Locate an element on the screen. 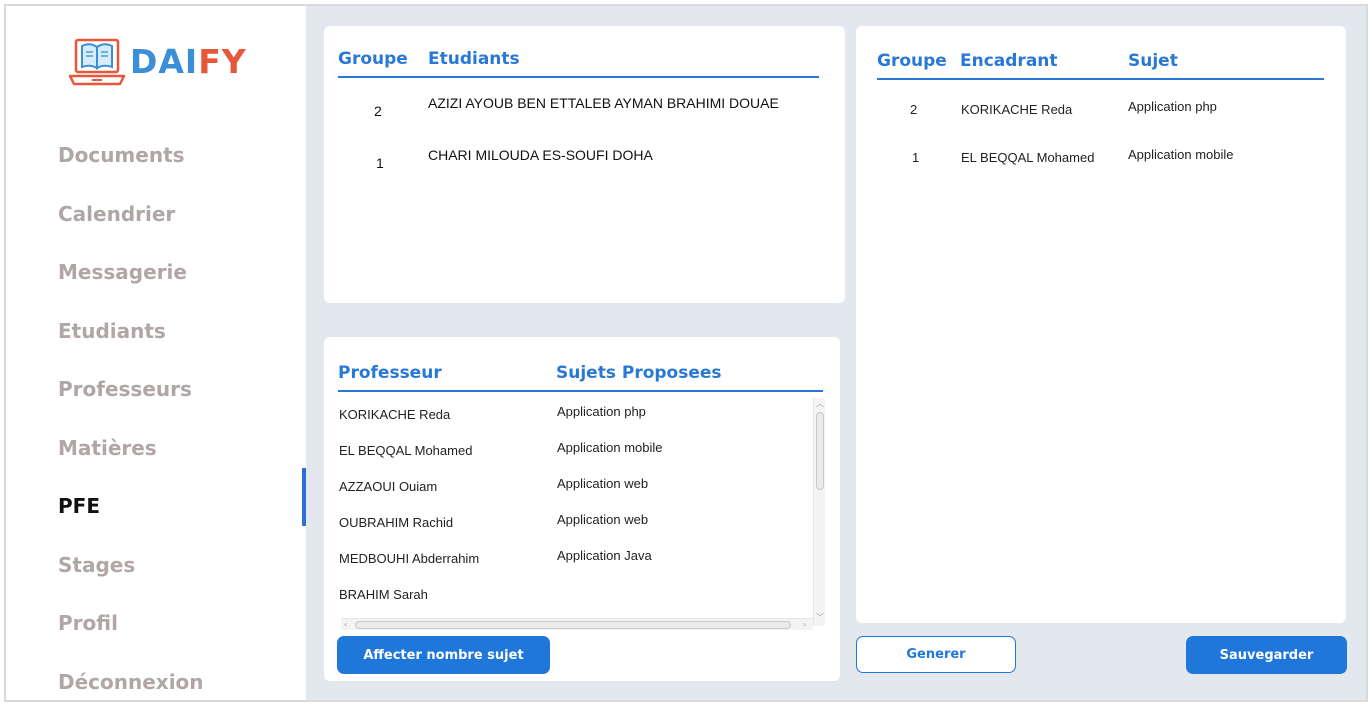 Image resolution: width=1372 pixels, height=705 pixels. sidebar-item-professeurs: Professeurs is located at coordinates (131, 389).